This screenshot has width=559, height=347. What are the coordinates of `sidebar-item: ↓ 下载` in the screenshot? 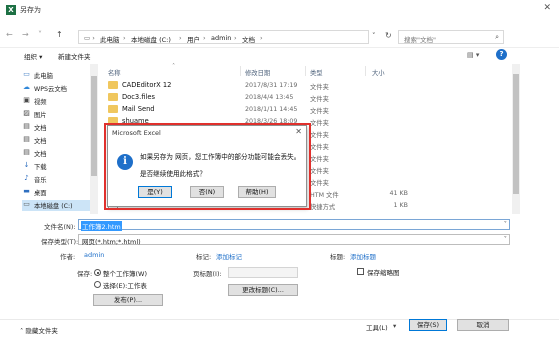 It's located at (56, 166).